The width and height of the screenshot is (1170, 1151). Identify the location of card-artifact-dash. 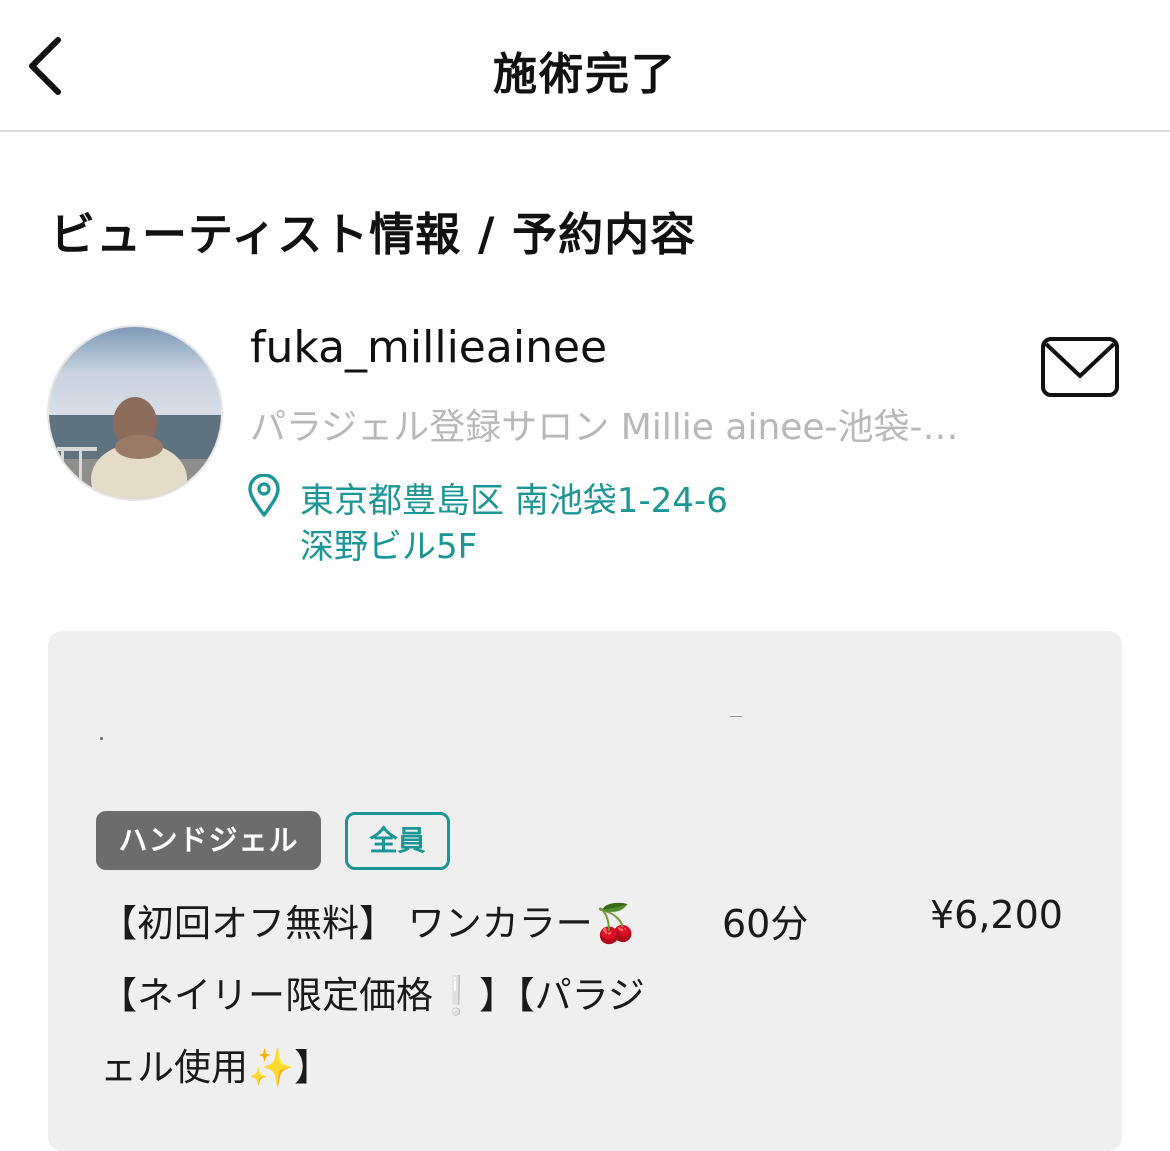
(736, 716).